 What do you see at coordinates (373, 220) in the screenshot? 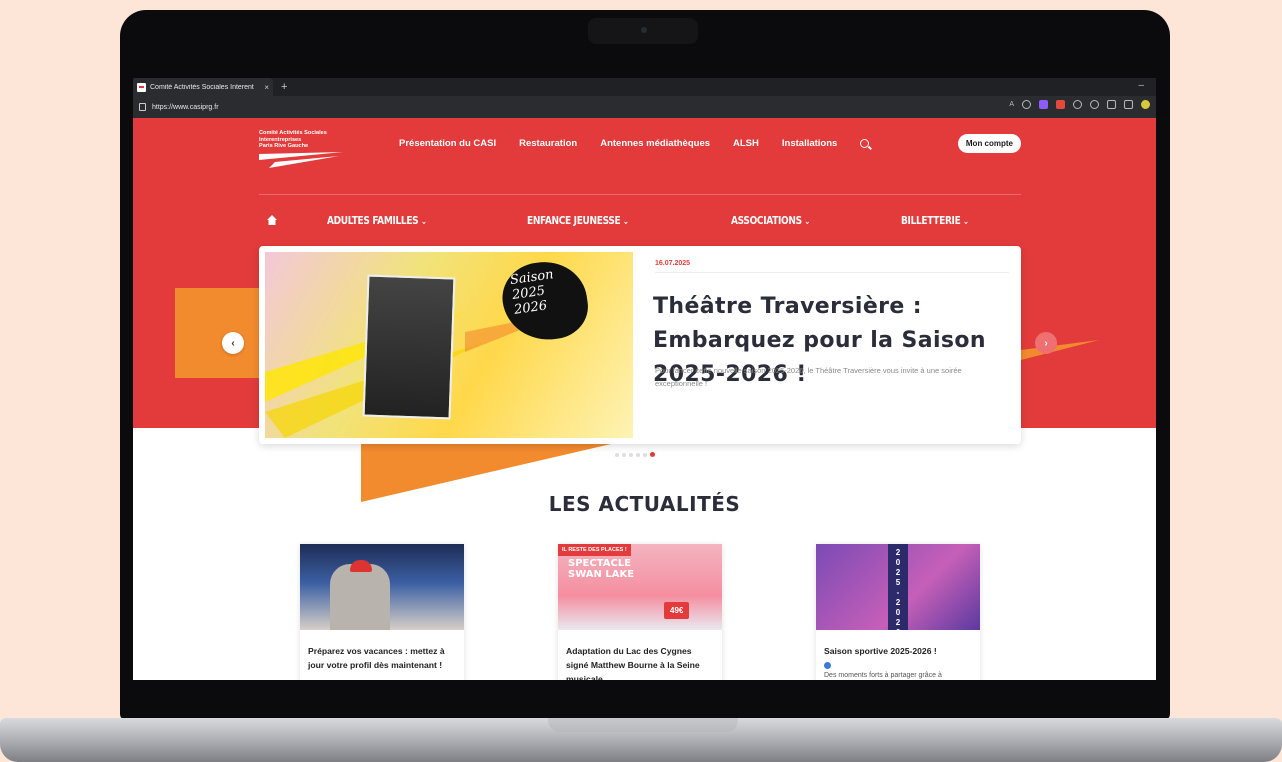
I see `menu-label: ADULTES FAMILLES` at bounding box center [373, 220].